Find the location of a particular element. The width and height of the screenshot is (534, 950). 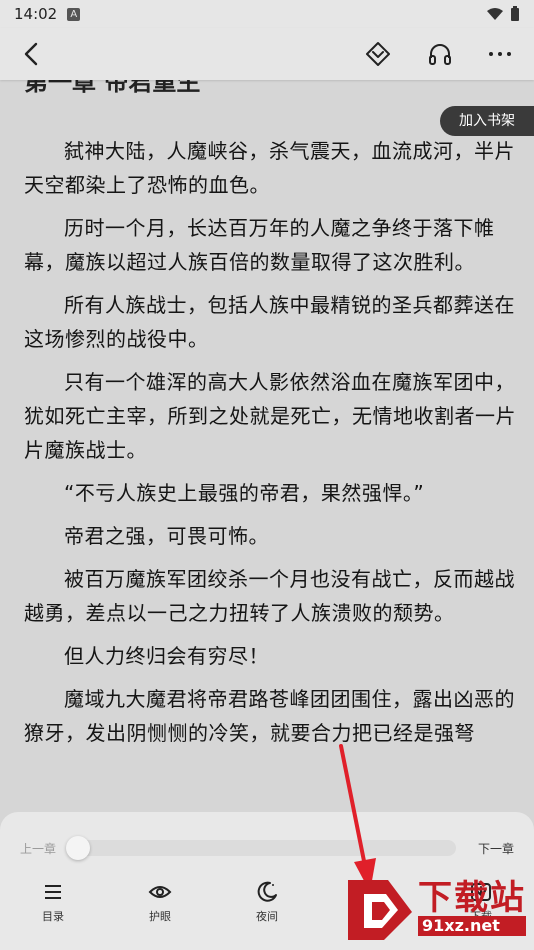

watermark-logo: 下载站 91xz.net is located at coordinates (435, 908).